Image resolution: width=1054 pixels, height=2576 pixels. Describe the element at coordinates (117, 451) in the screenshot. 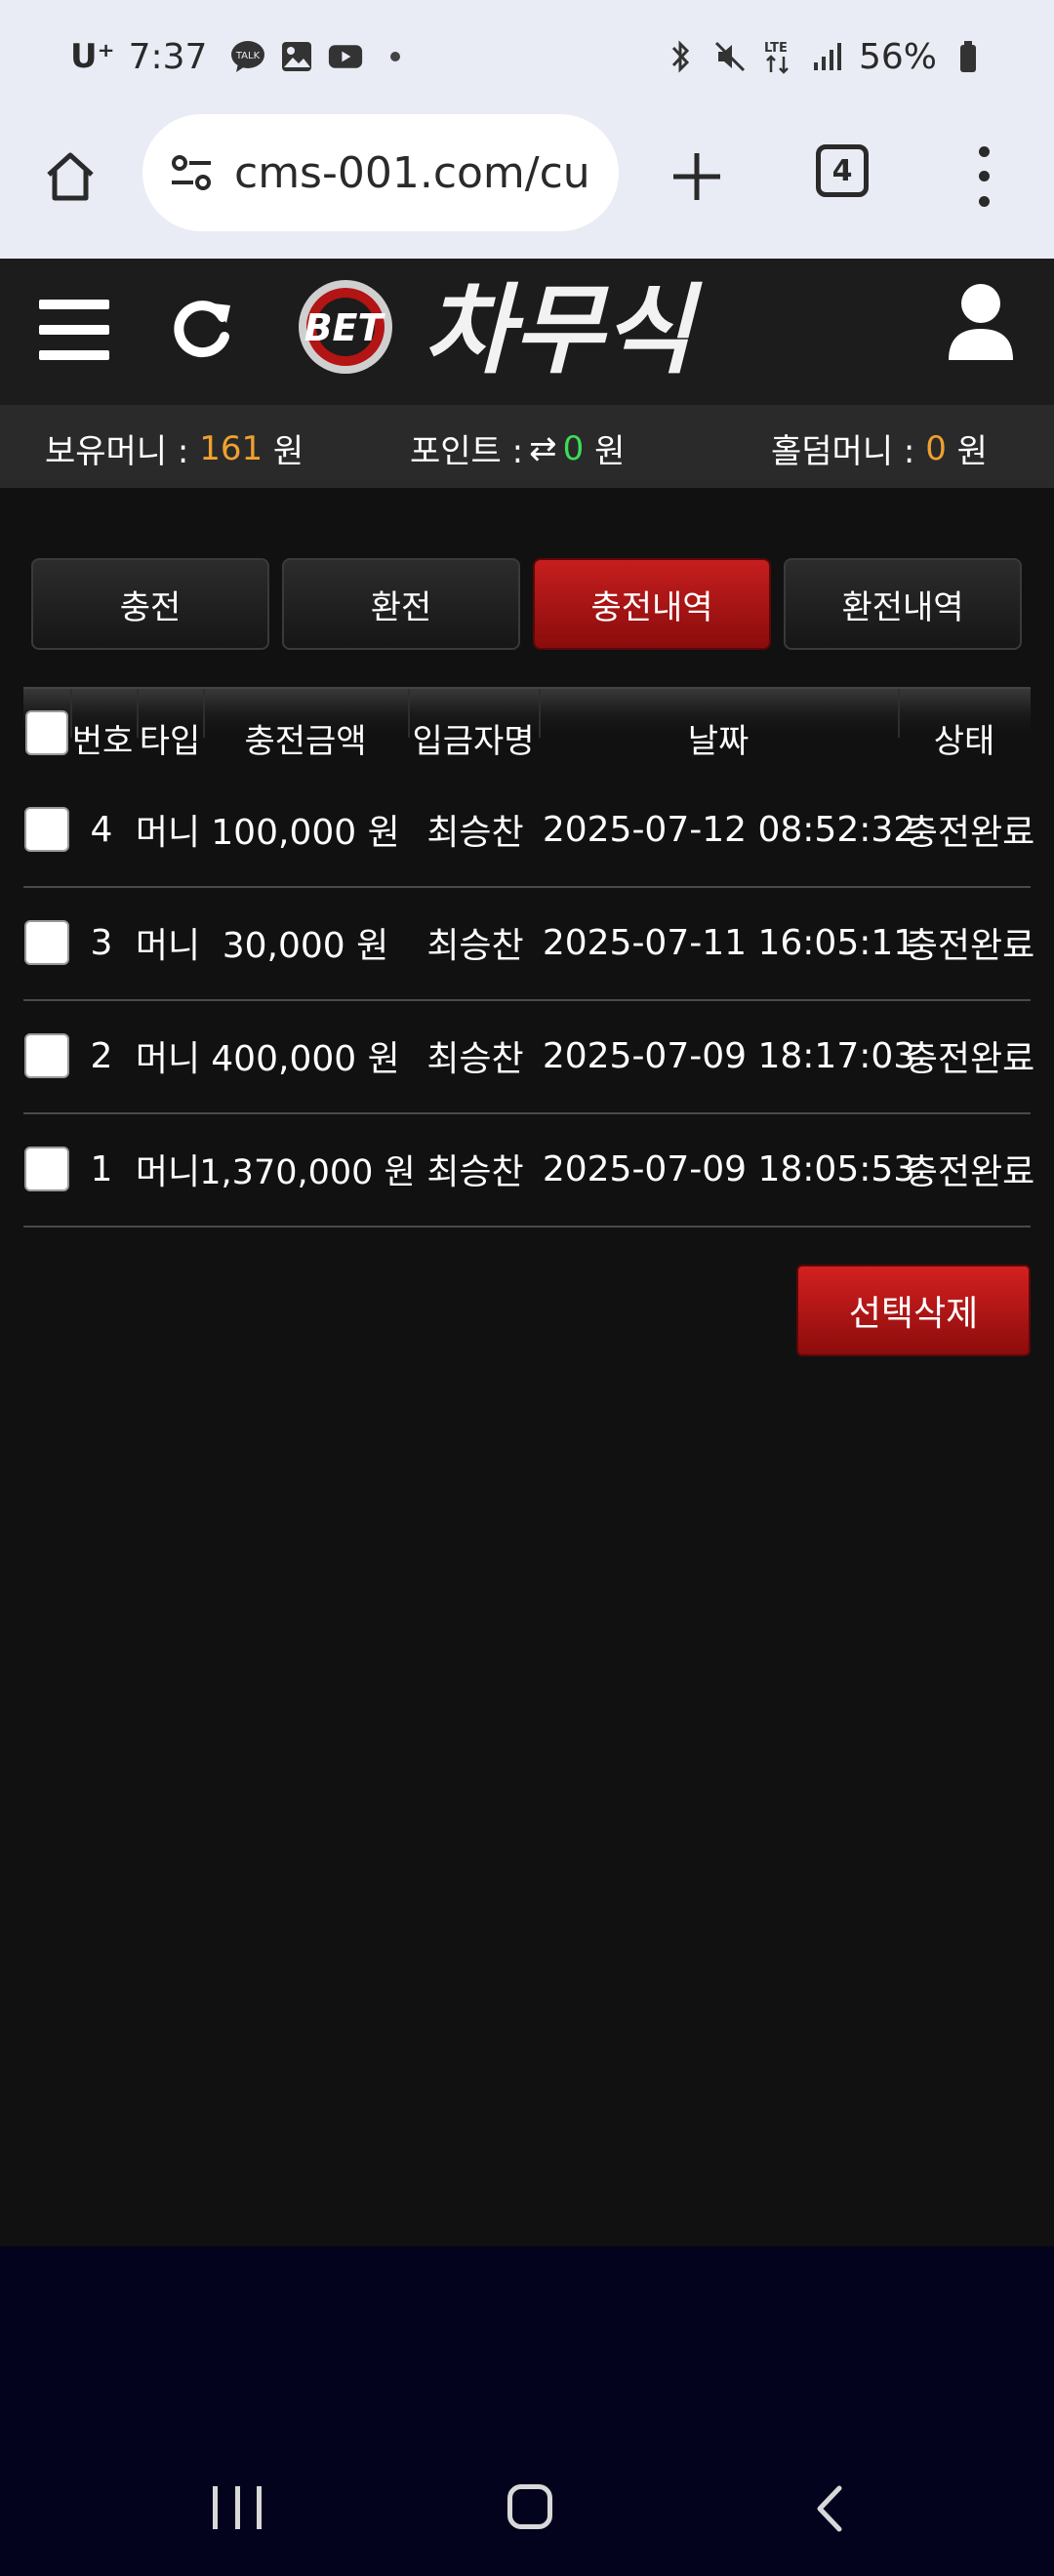

I see `money-label: 보유머니 :` at that location.